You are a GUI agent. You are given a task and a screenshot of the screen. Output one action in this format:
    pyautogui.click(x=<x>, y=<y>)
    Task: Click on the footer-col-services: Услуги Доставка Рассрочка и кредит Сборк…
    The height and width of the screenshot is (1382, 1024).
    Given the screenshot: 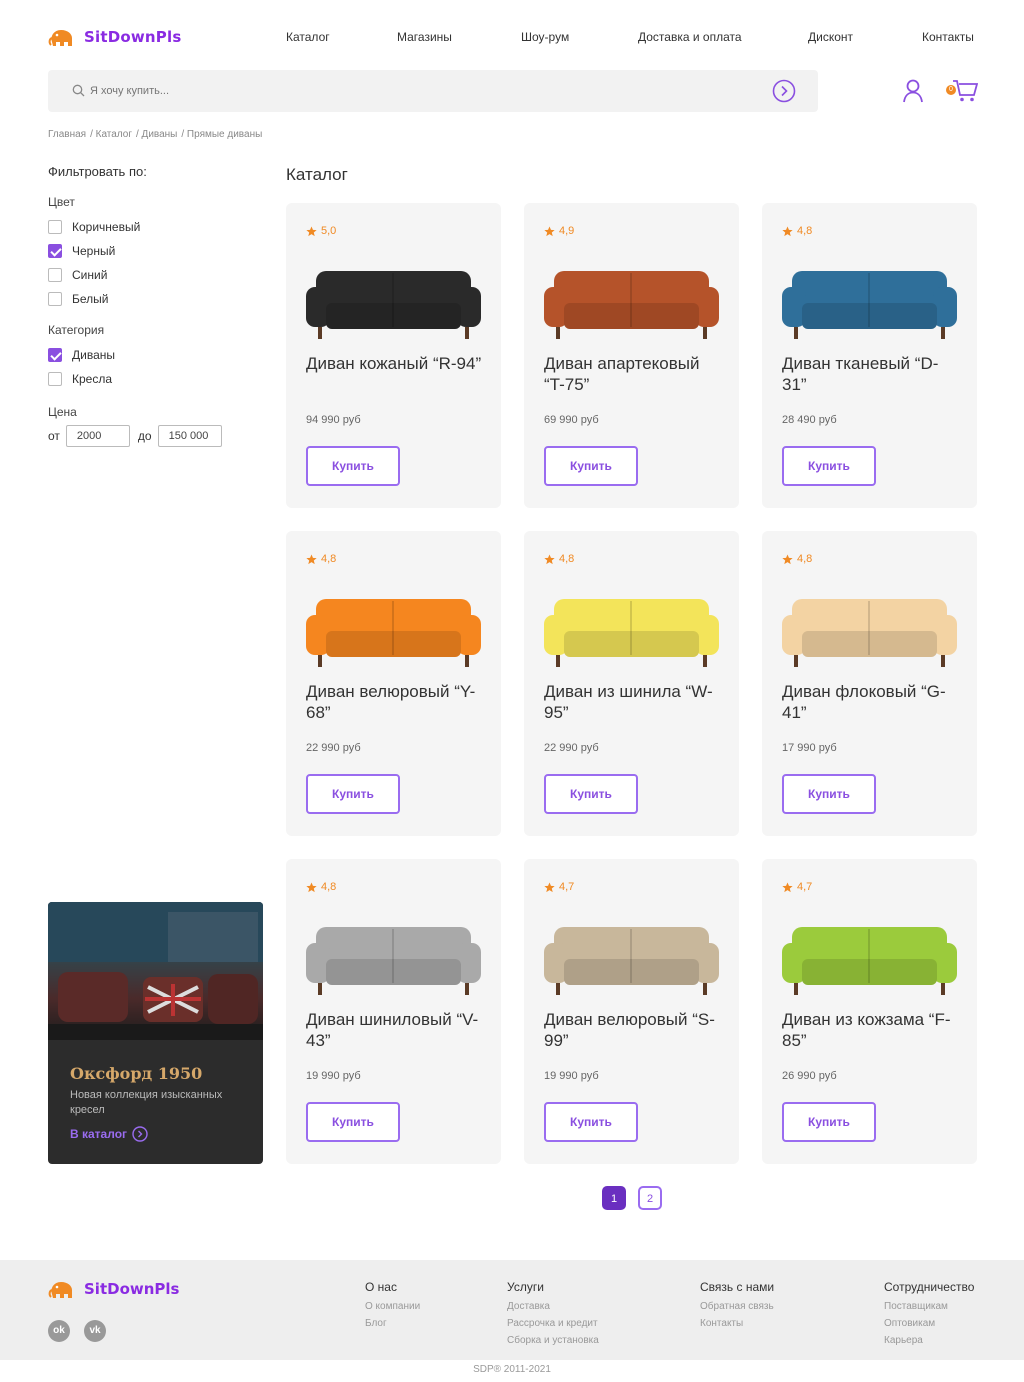 What is the action you would take?
    pyautogui.click(x=553, y=1314)
    